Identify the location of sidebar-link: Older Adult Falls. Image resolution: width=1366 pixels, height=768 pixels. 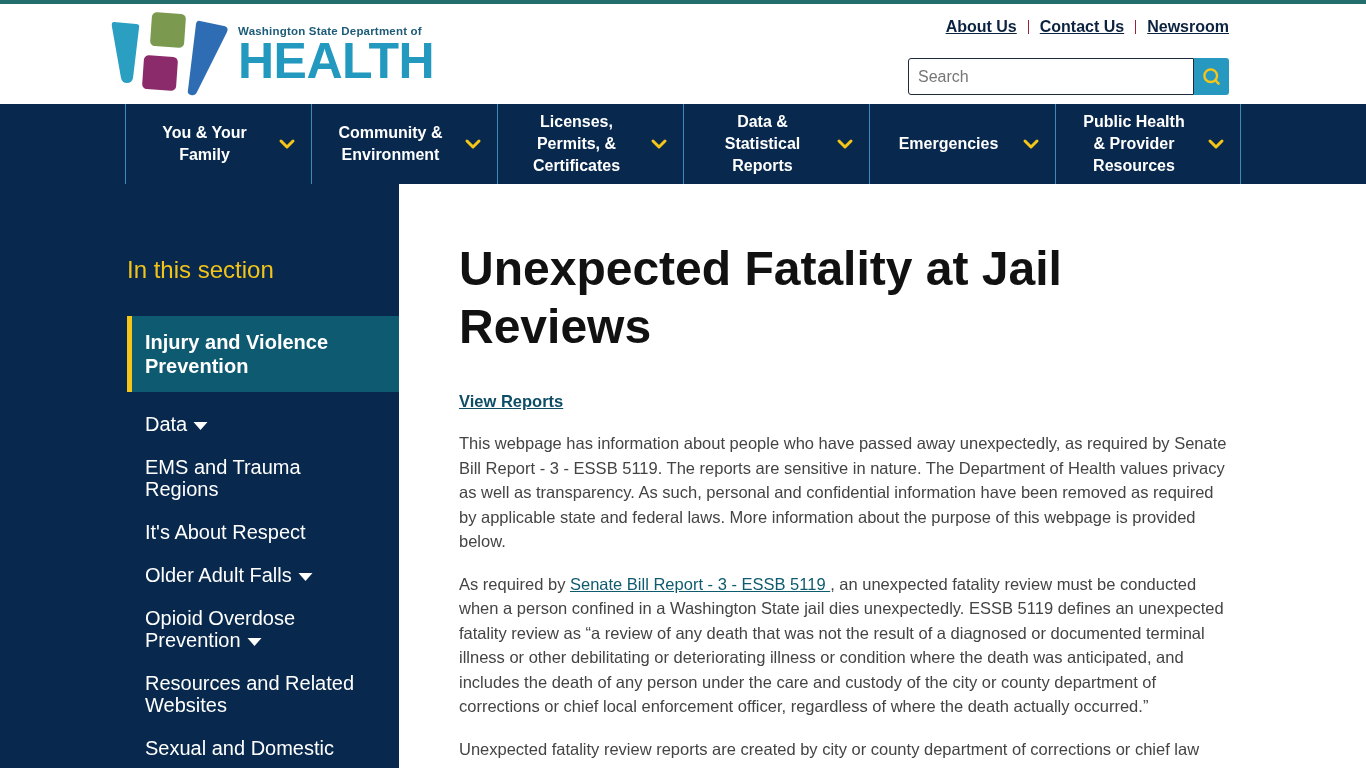
(263, 575).